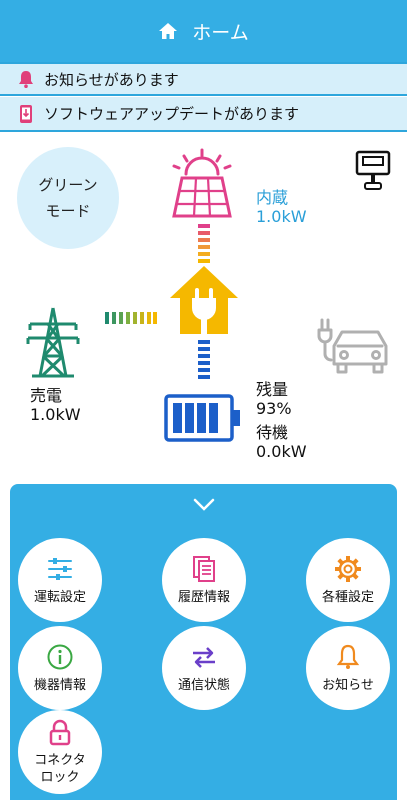  I want to click on battery-remain-label: 残量, so click(272, 389).